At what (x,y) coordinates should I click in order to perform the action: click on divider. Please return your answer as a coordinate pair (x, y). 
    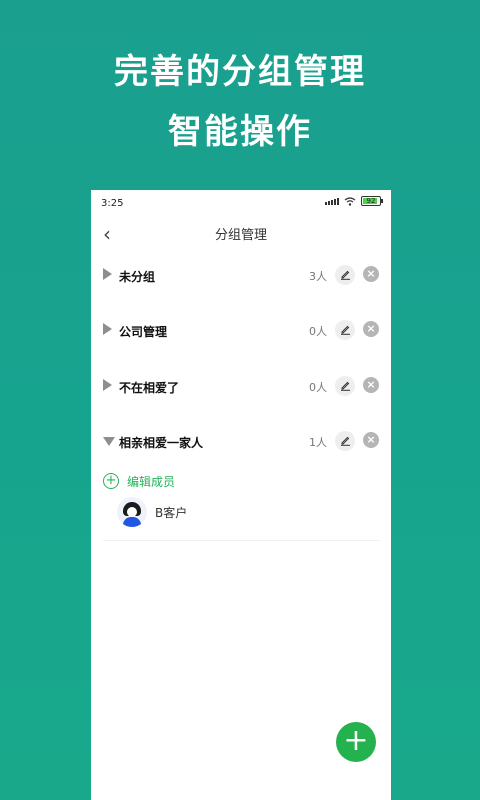
    Looking at the image, I should click on (241, 540).